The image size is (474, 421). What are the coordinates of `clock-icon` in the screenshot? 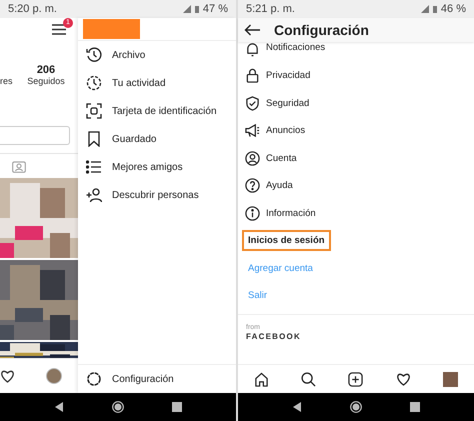 It's located at (94, 83).